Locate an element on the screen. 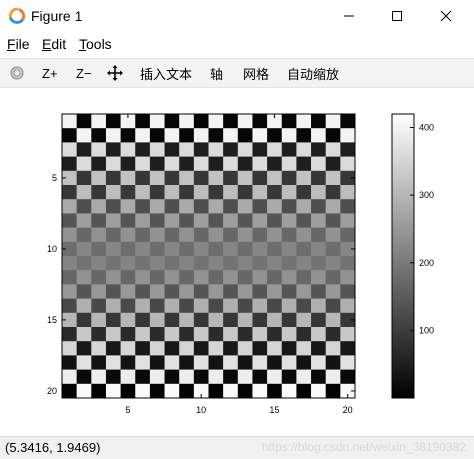  zoom-in-button: Z+ is located at coordinates (50, 73).